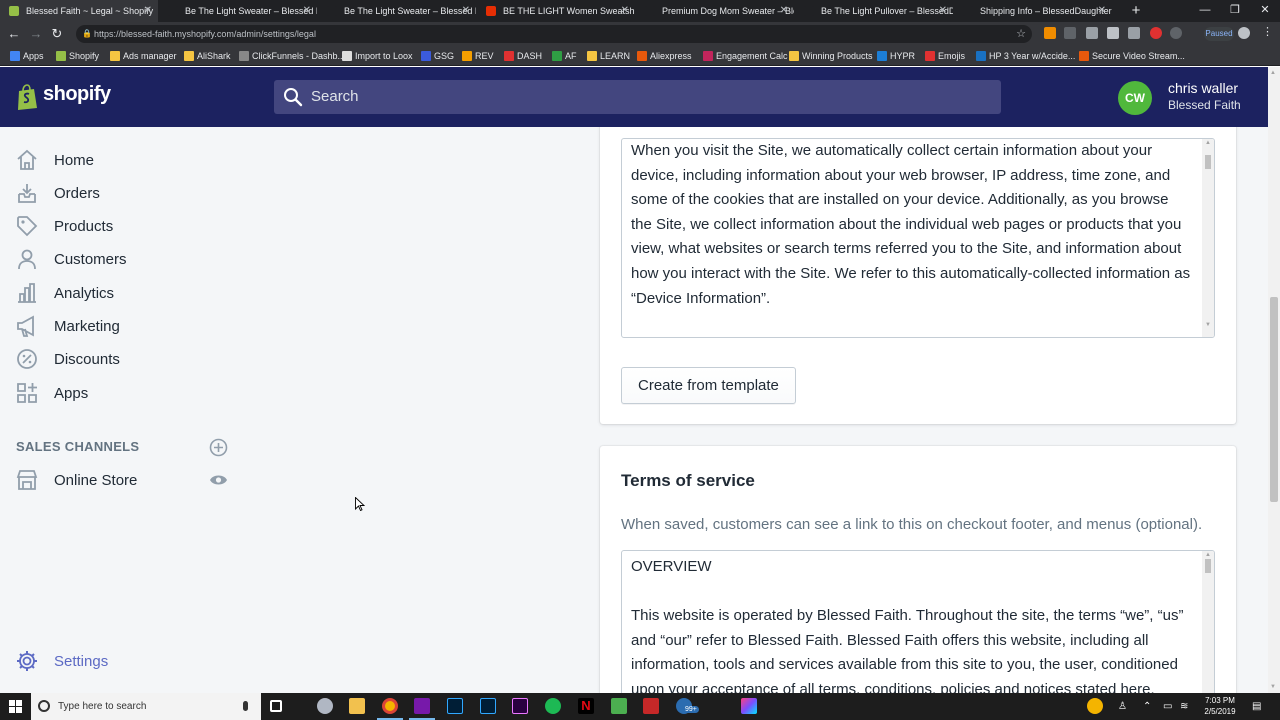 The image size is (1280, 720). Describe the element at coordinates (1256, 706) in the screenshot. I see `action-center-icon: ▤` at that location.